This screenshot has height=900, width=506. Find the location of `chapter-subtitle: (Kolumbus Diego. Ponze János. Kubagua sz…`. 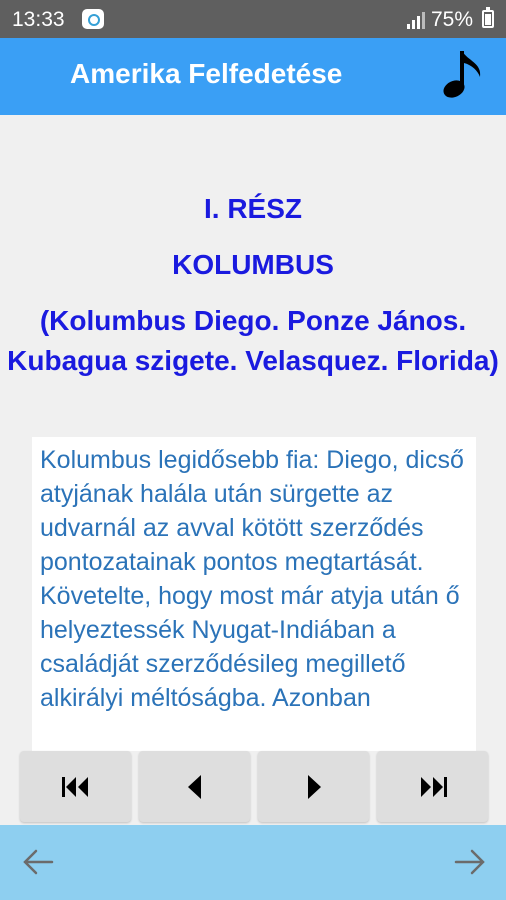

chapter-subtitle: (Kolumbus Diego. Ponze János. Kubagua sz… is located at coordinates (253, 340).